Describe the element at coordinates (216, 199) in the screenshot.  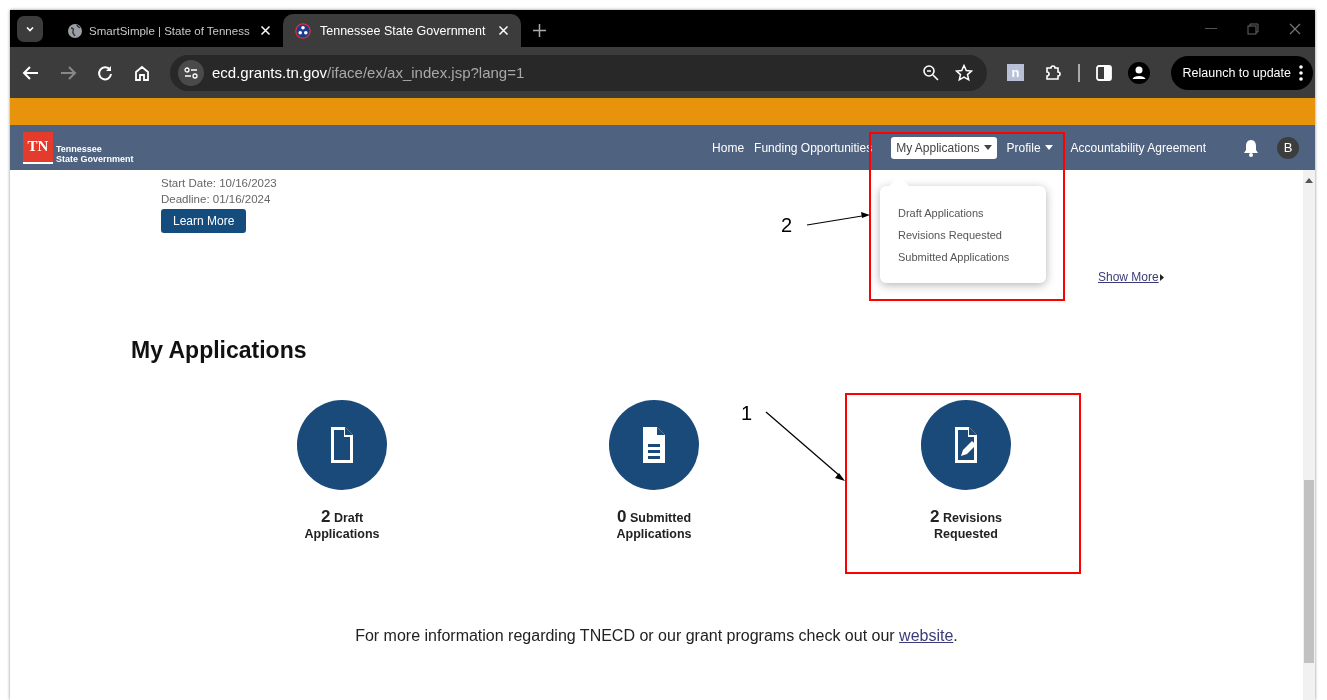
I see `deadline: Deadline: 01/16/2024` at that location.